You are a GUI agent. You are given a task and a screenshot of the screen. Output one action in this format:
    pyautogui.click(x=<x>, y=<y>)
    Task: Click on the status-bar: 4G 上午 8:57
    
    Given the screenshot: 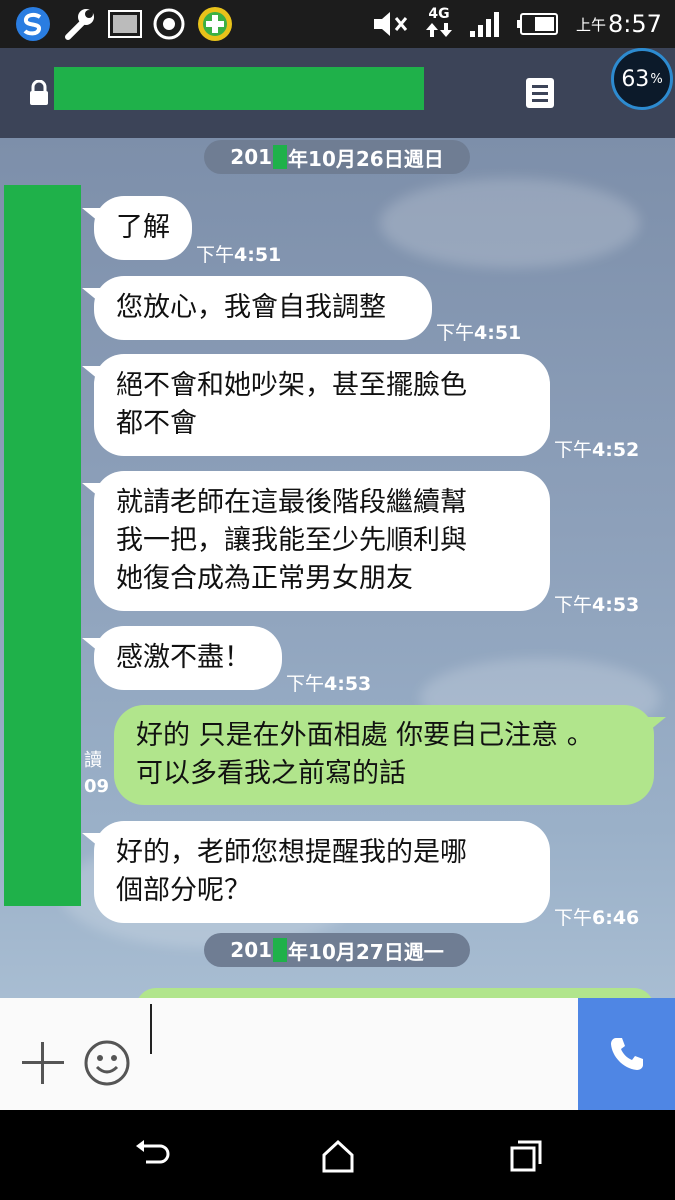 What is the action you would take?
    pyautogui.click(x=337, y=24)
    